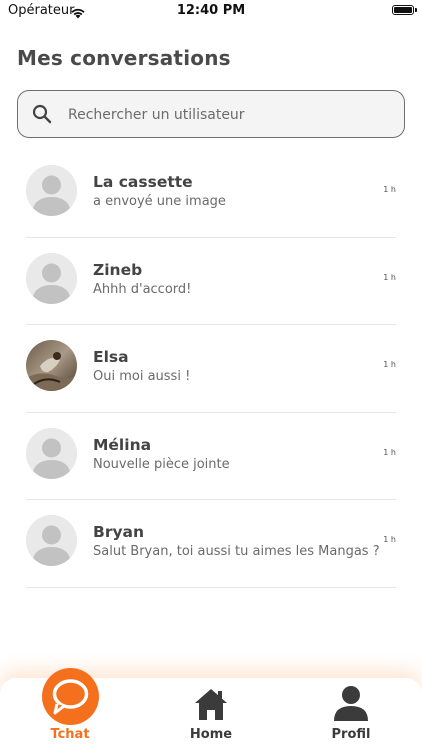 The width and height of the screenshot is (422, 750). What do you see at coordinates (124, 58) in the screenshot?
I see `page-title: Mes conversations` at bounding box center [124, 58].